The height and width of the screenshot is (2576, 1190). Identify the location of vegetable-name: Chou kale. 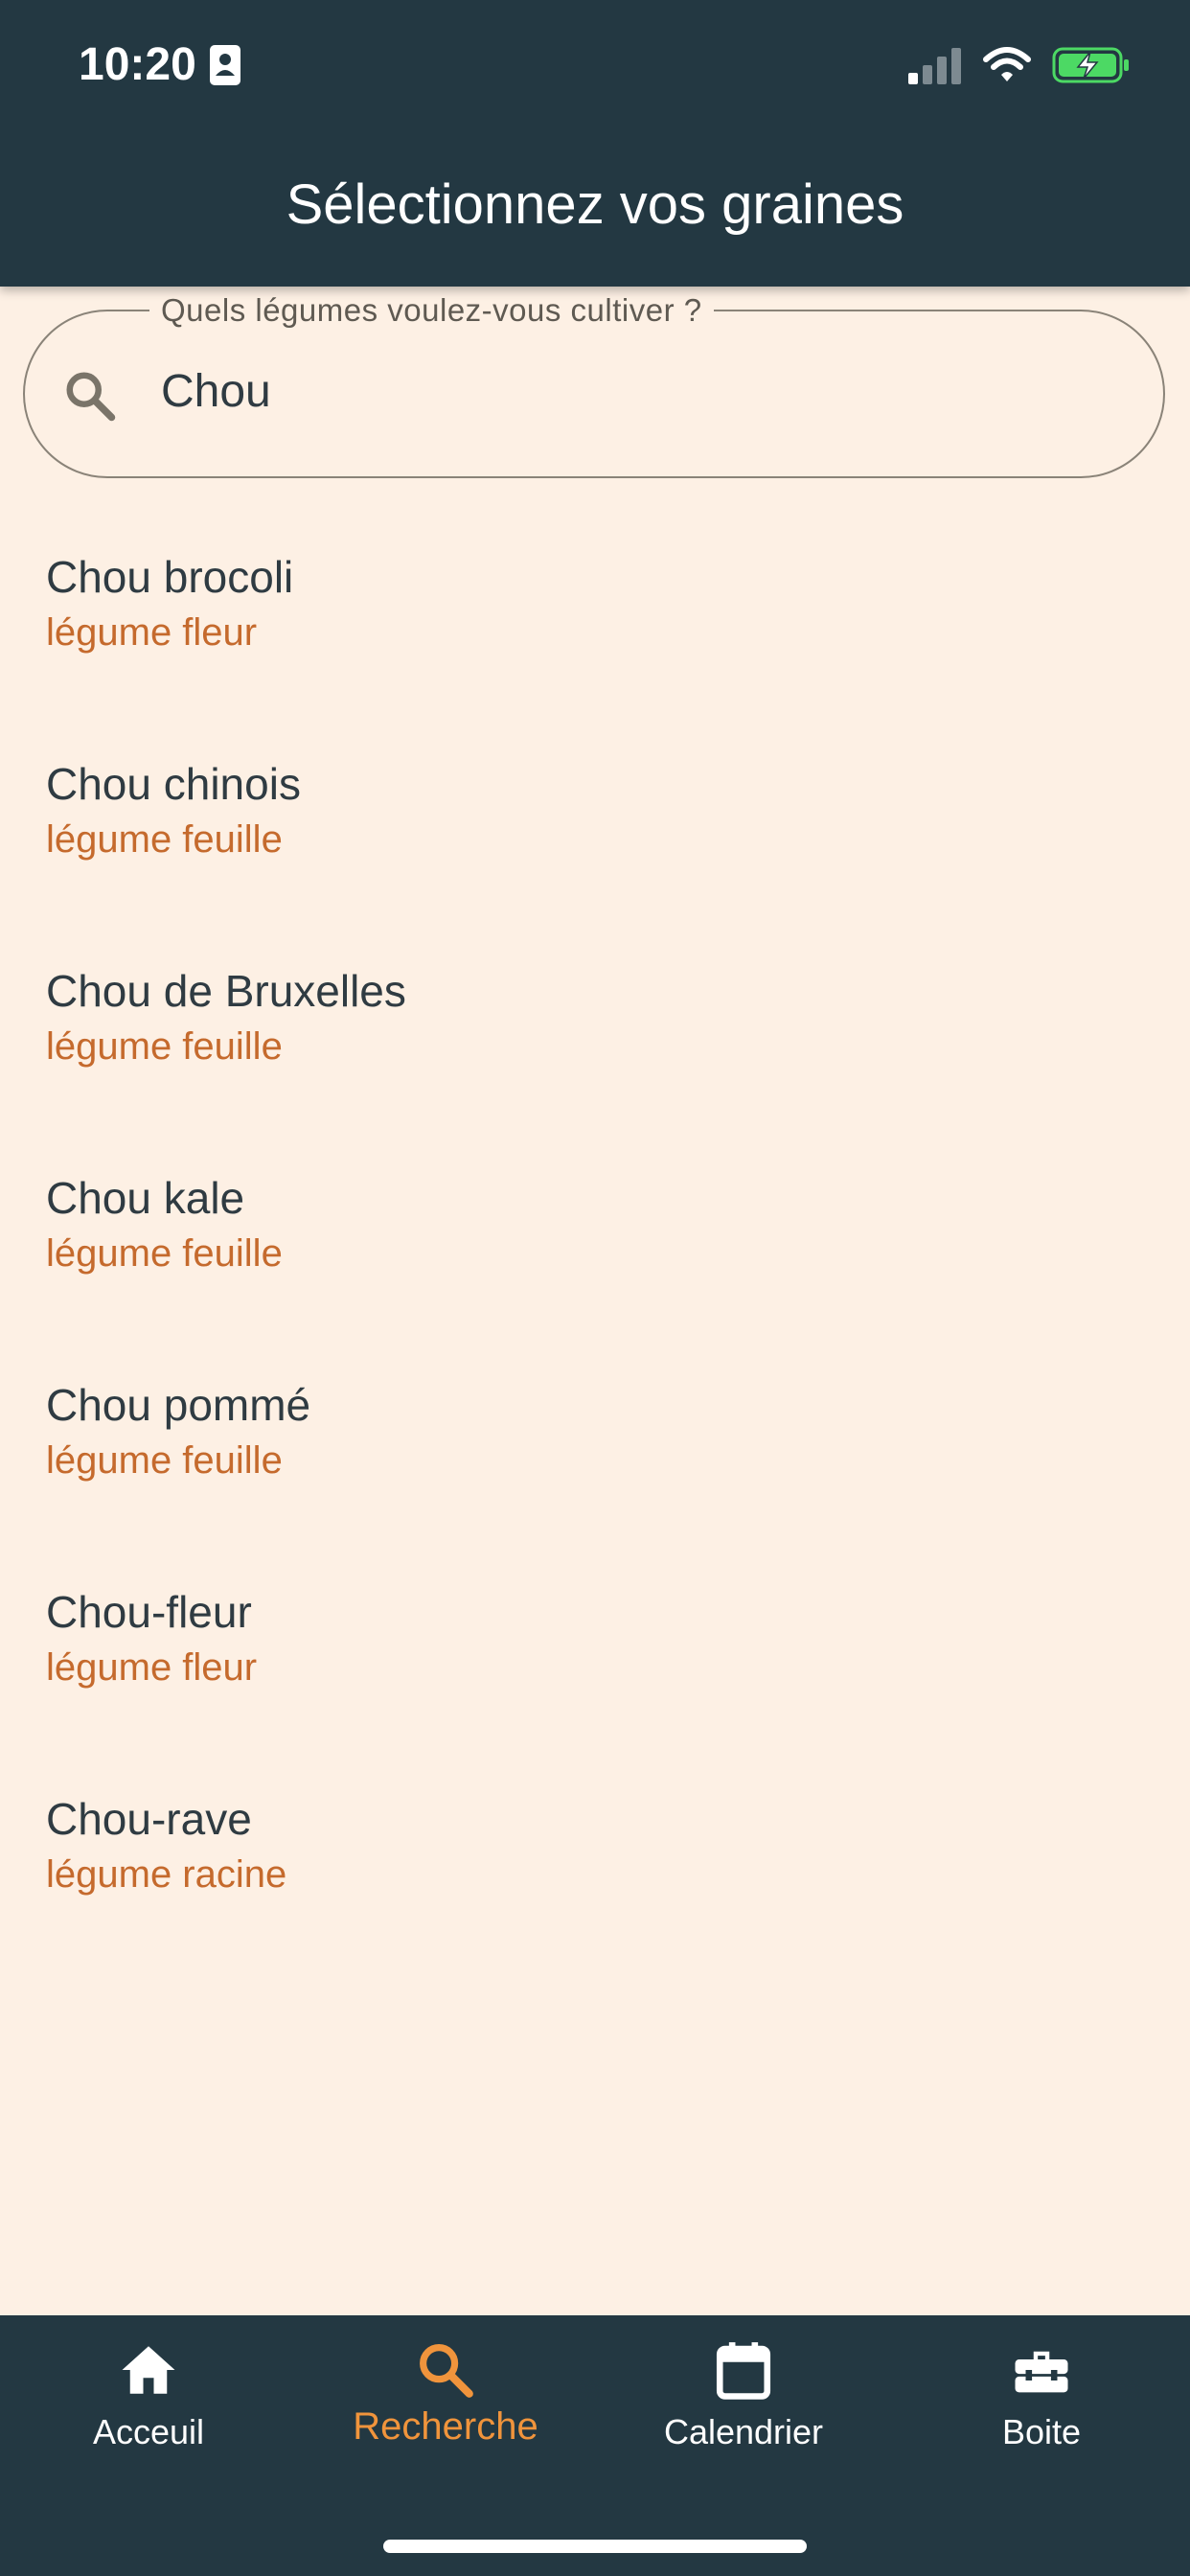
(146, 1198).